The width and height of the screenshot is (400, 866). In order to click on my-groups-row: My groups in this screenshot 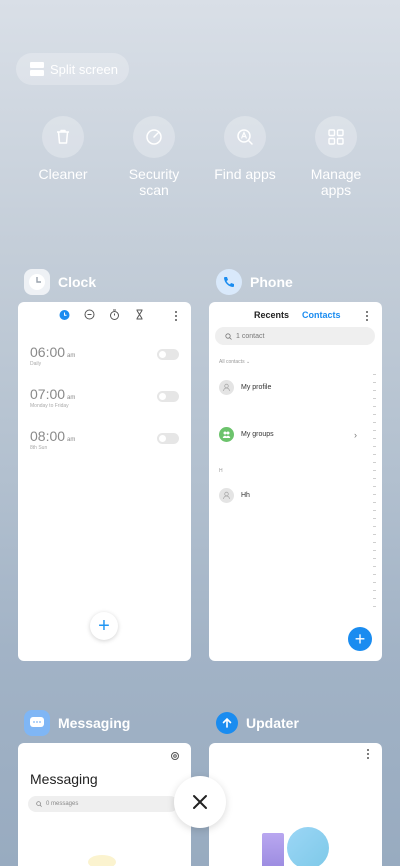, I will do `click(246, 434)`.